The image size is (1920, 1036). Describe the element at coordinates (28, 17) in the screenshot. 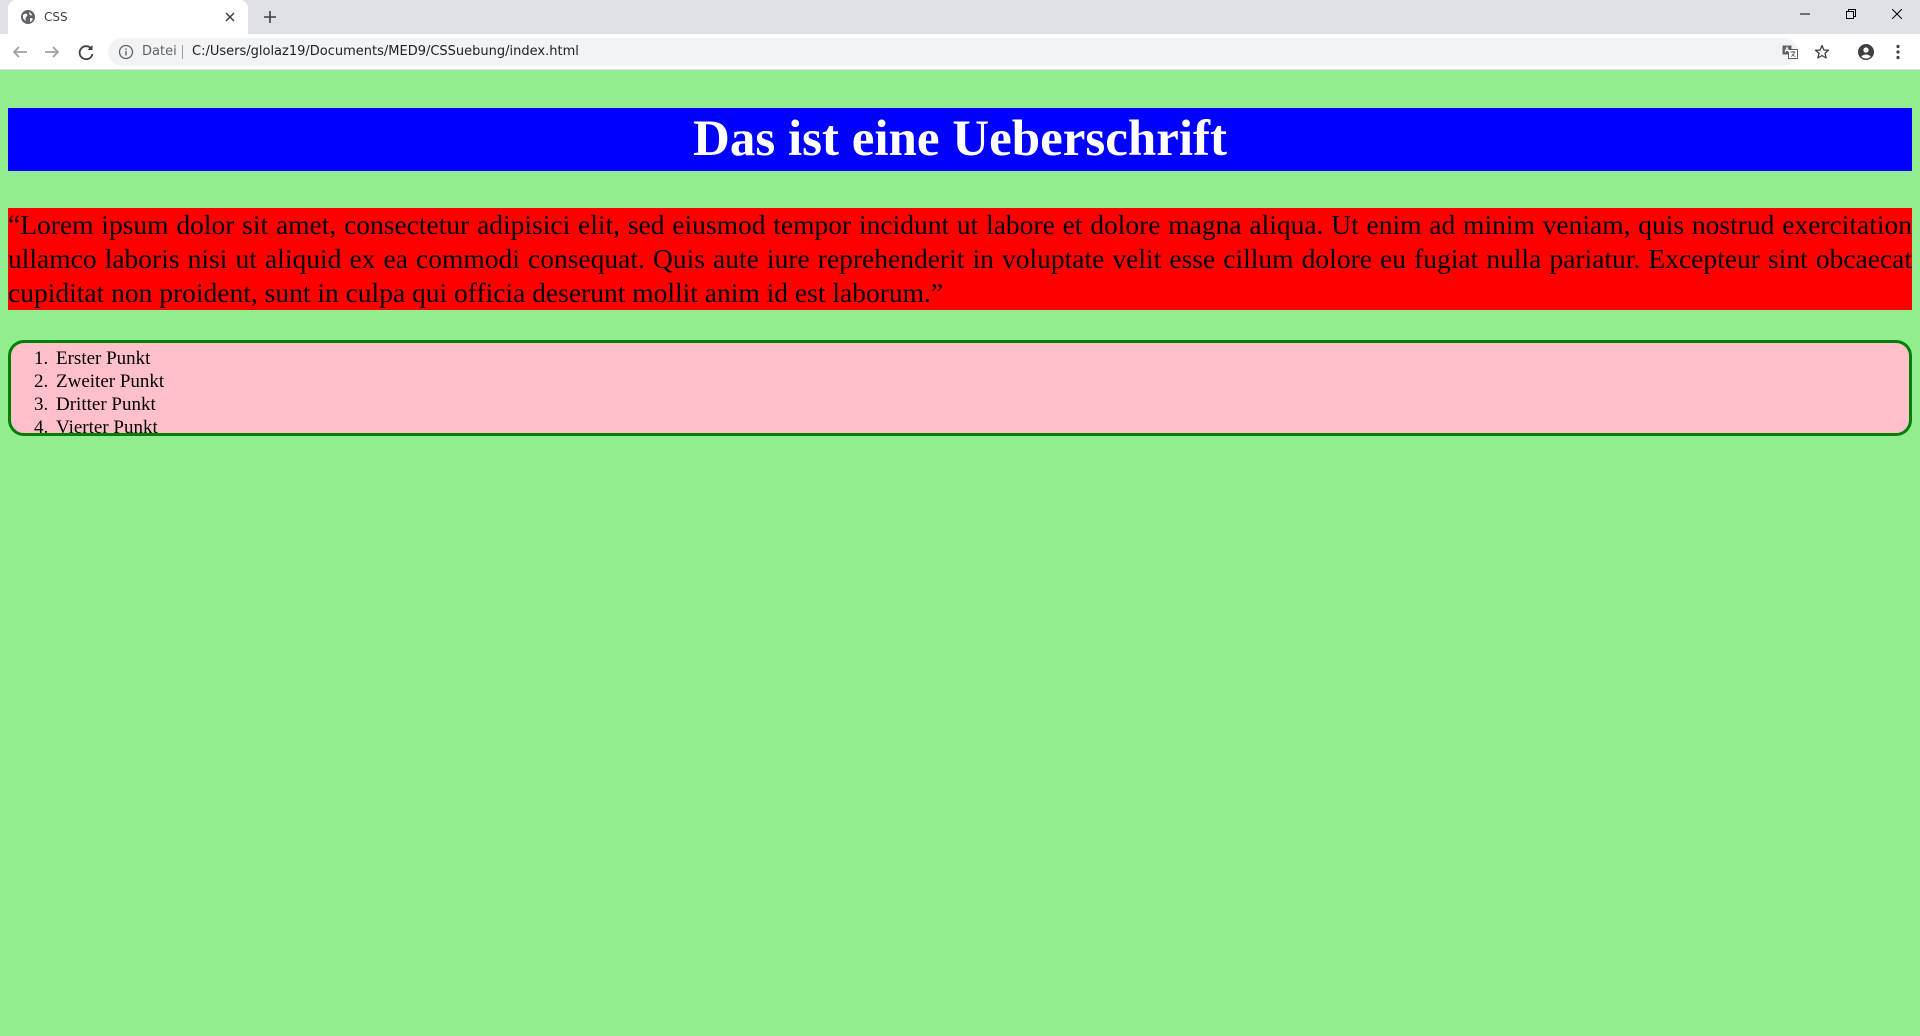

I see `globe-icon` at that location.